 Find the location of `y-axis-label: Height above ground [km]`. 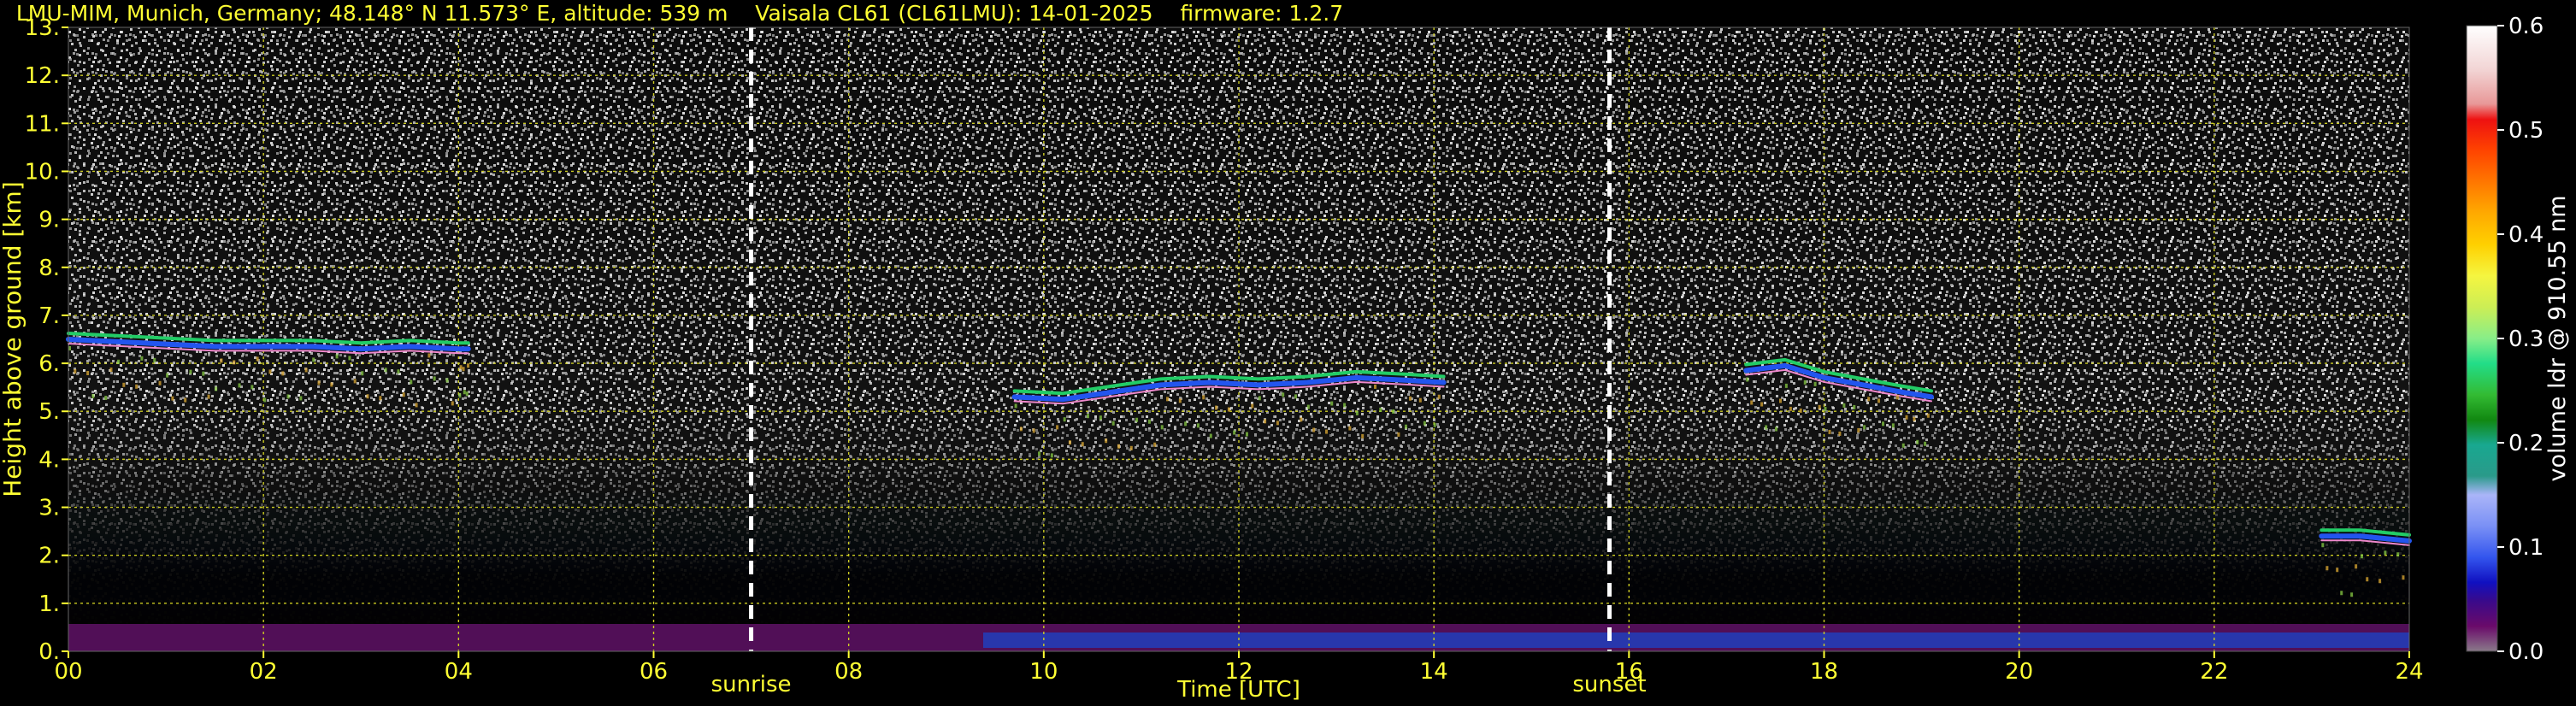

y-axis-label: Height above ground [km] is located at coordinates (14, 339).